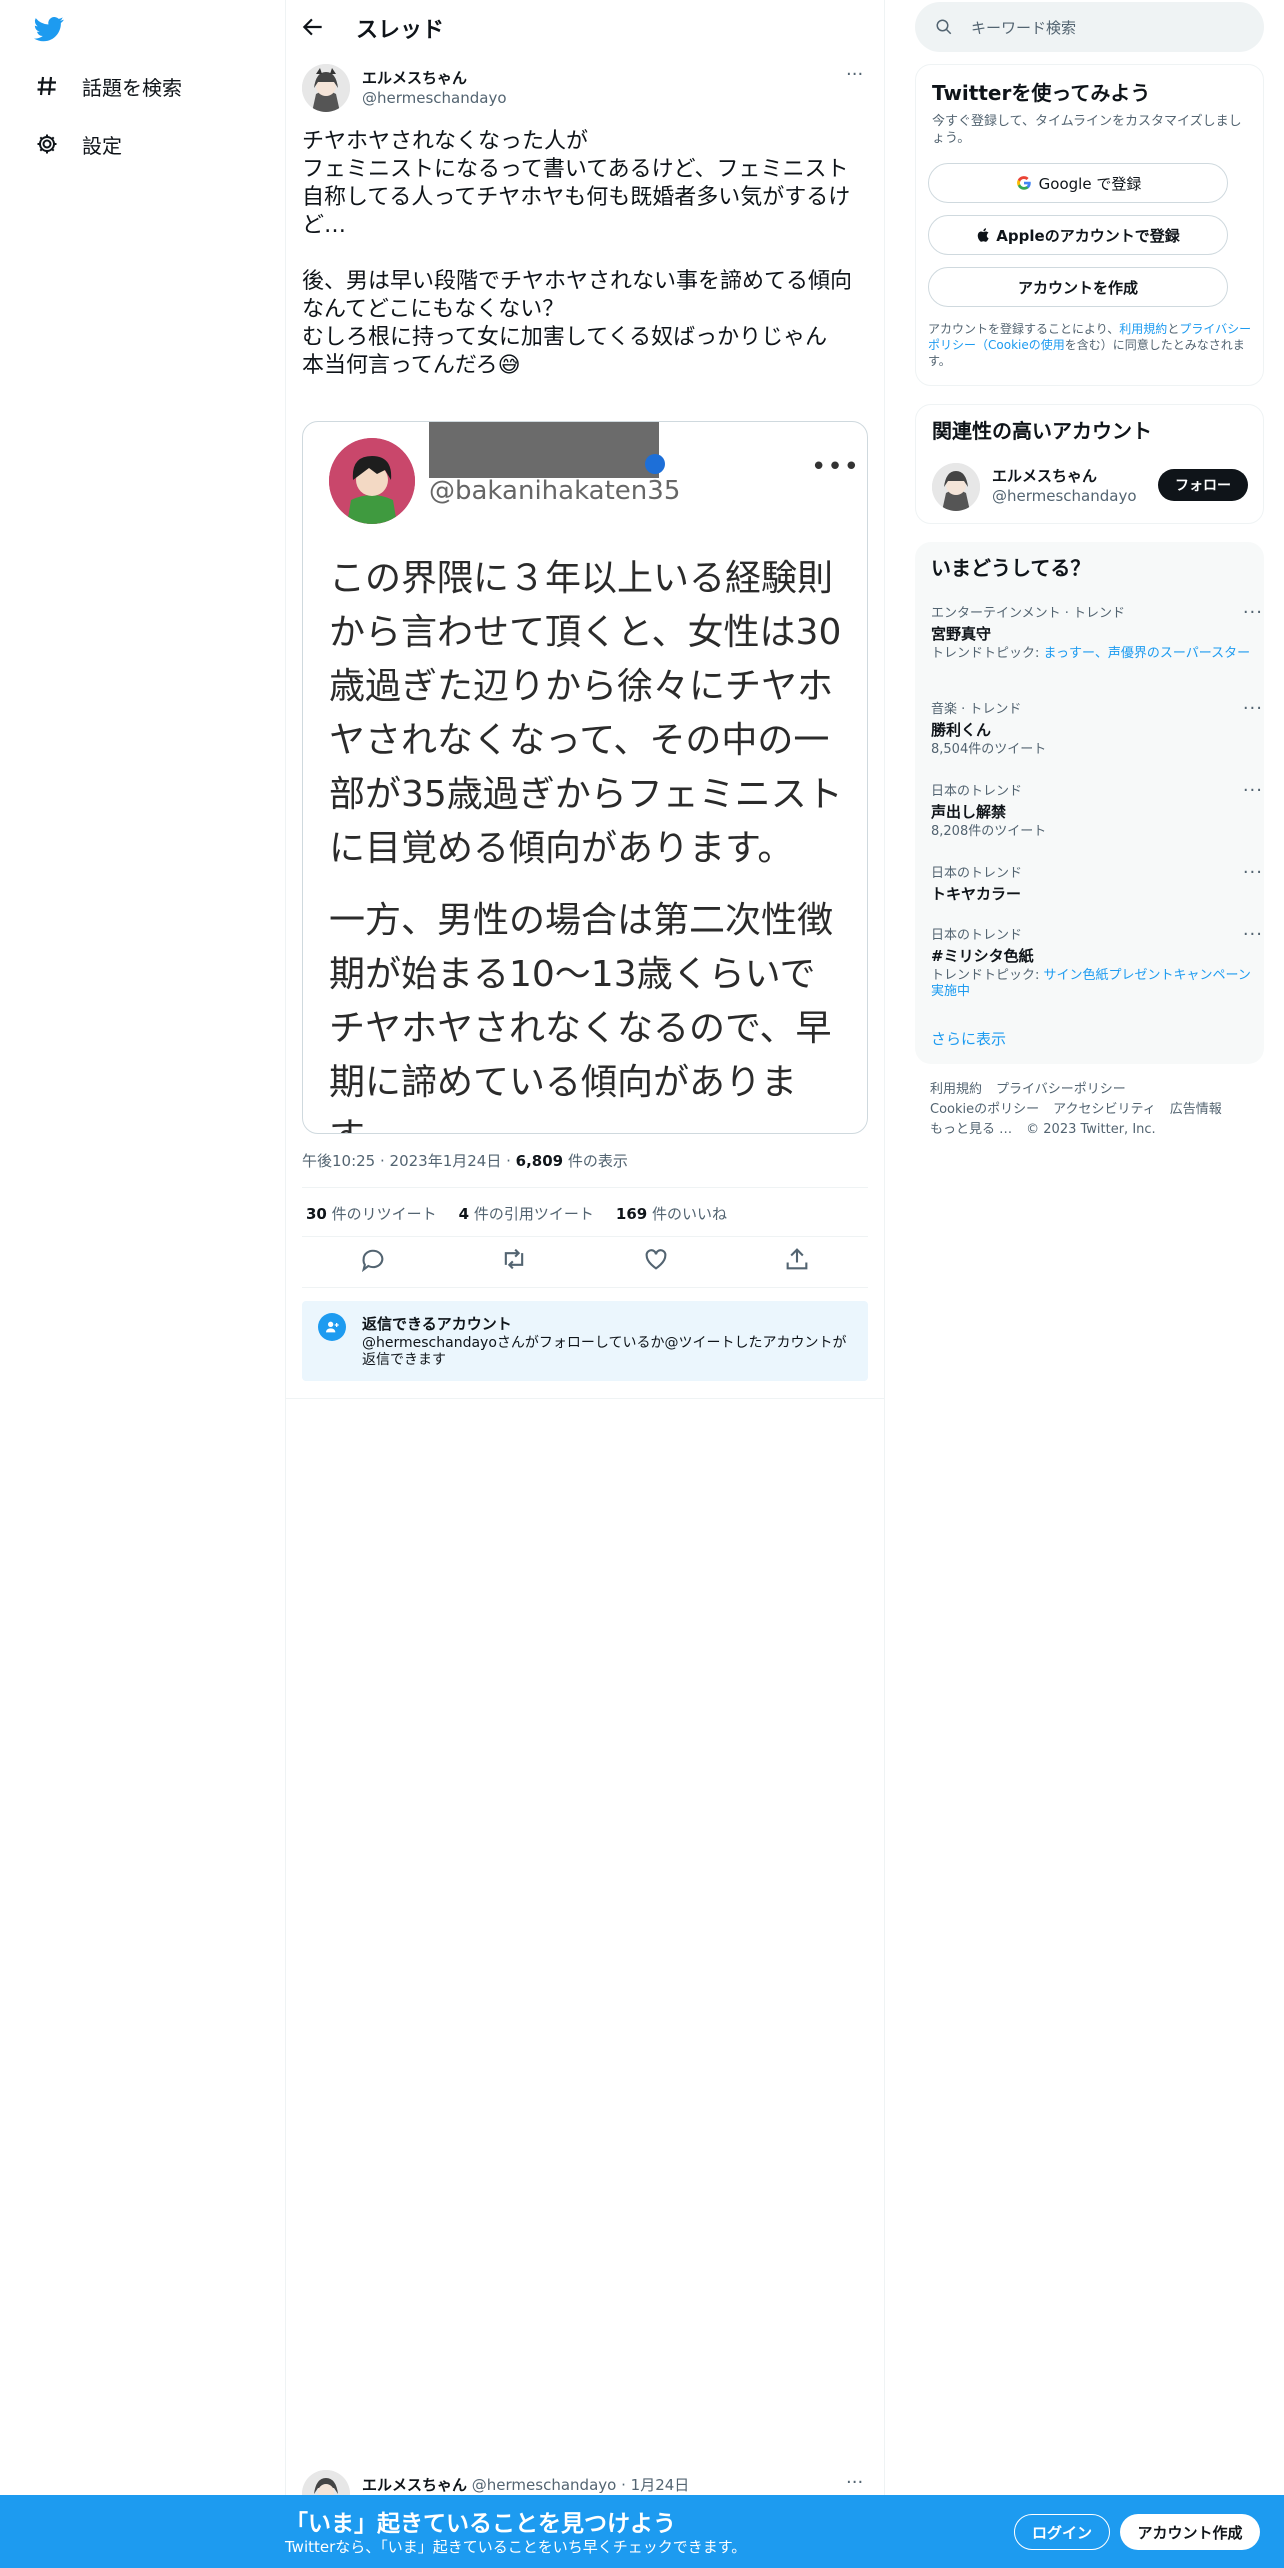 This screenshot has height=2568, width=1284. I want to click on tweet-time: 午後10:25, so click(338, 1161).